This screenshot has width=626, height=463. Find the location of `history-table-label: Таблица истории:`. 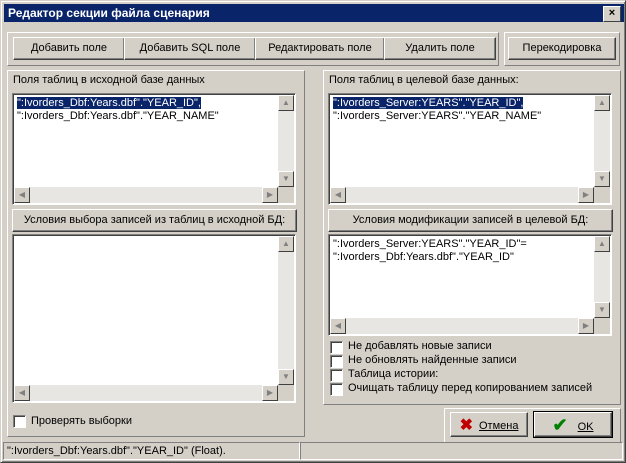

history-table-label: Таблица истории: is located at coordinates (393, 374).